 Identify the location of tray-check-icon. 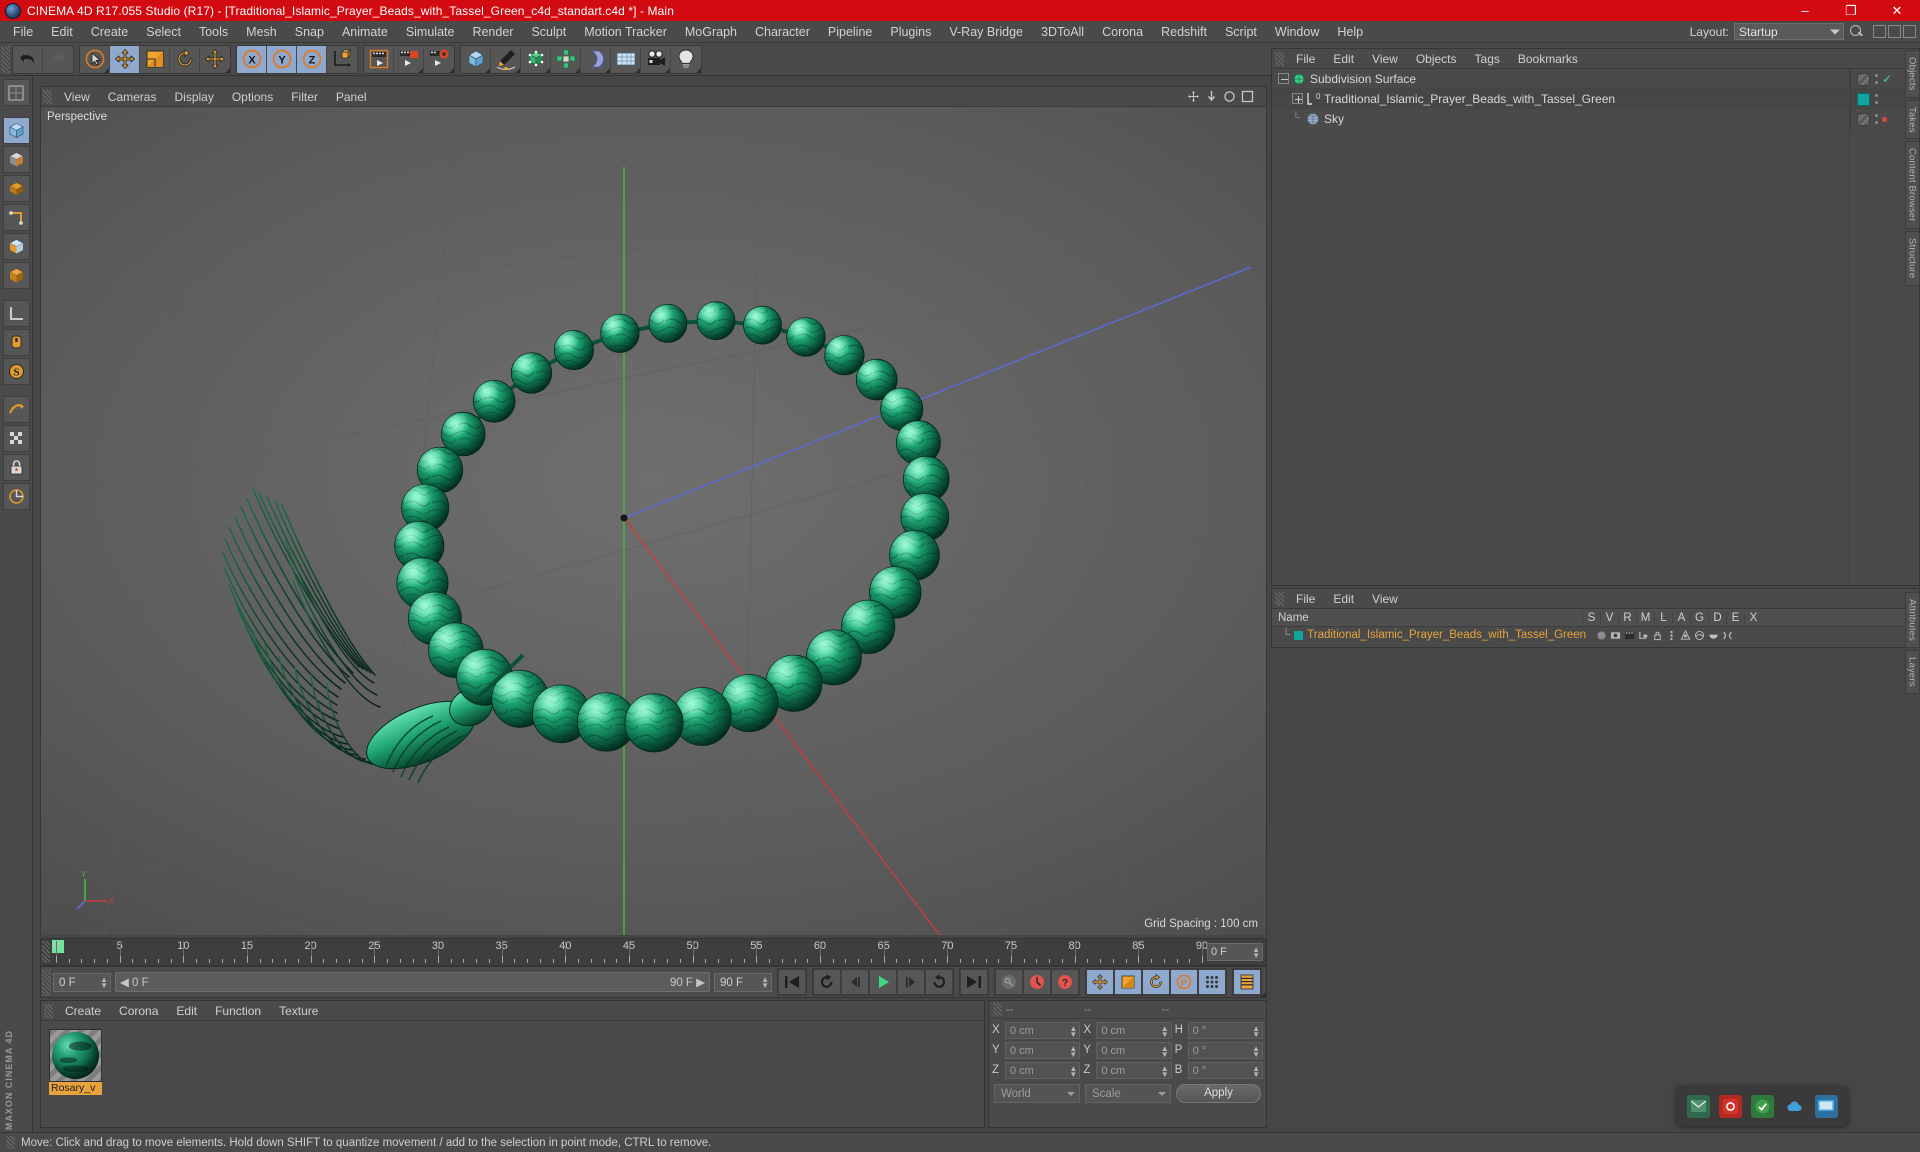
(1762, 1106).